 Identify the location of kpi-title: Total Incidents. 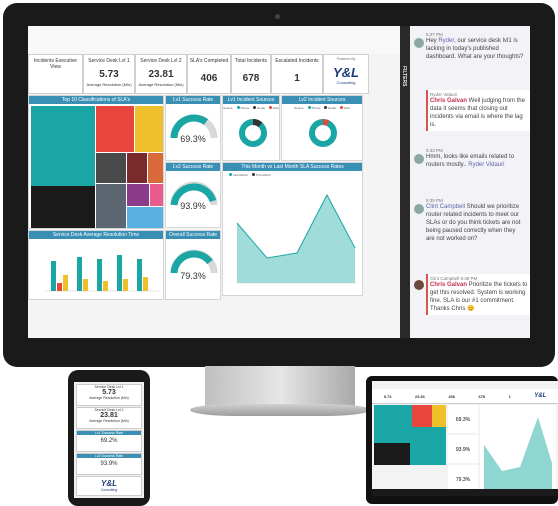
(251, 61).